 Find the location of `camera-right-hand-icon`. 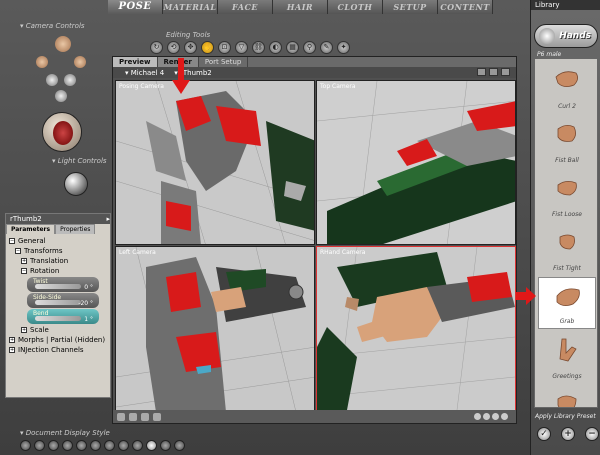

camera-right-hand-icon is located at coordinates (80, 62).